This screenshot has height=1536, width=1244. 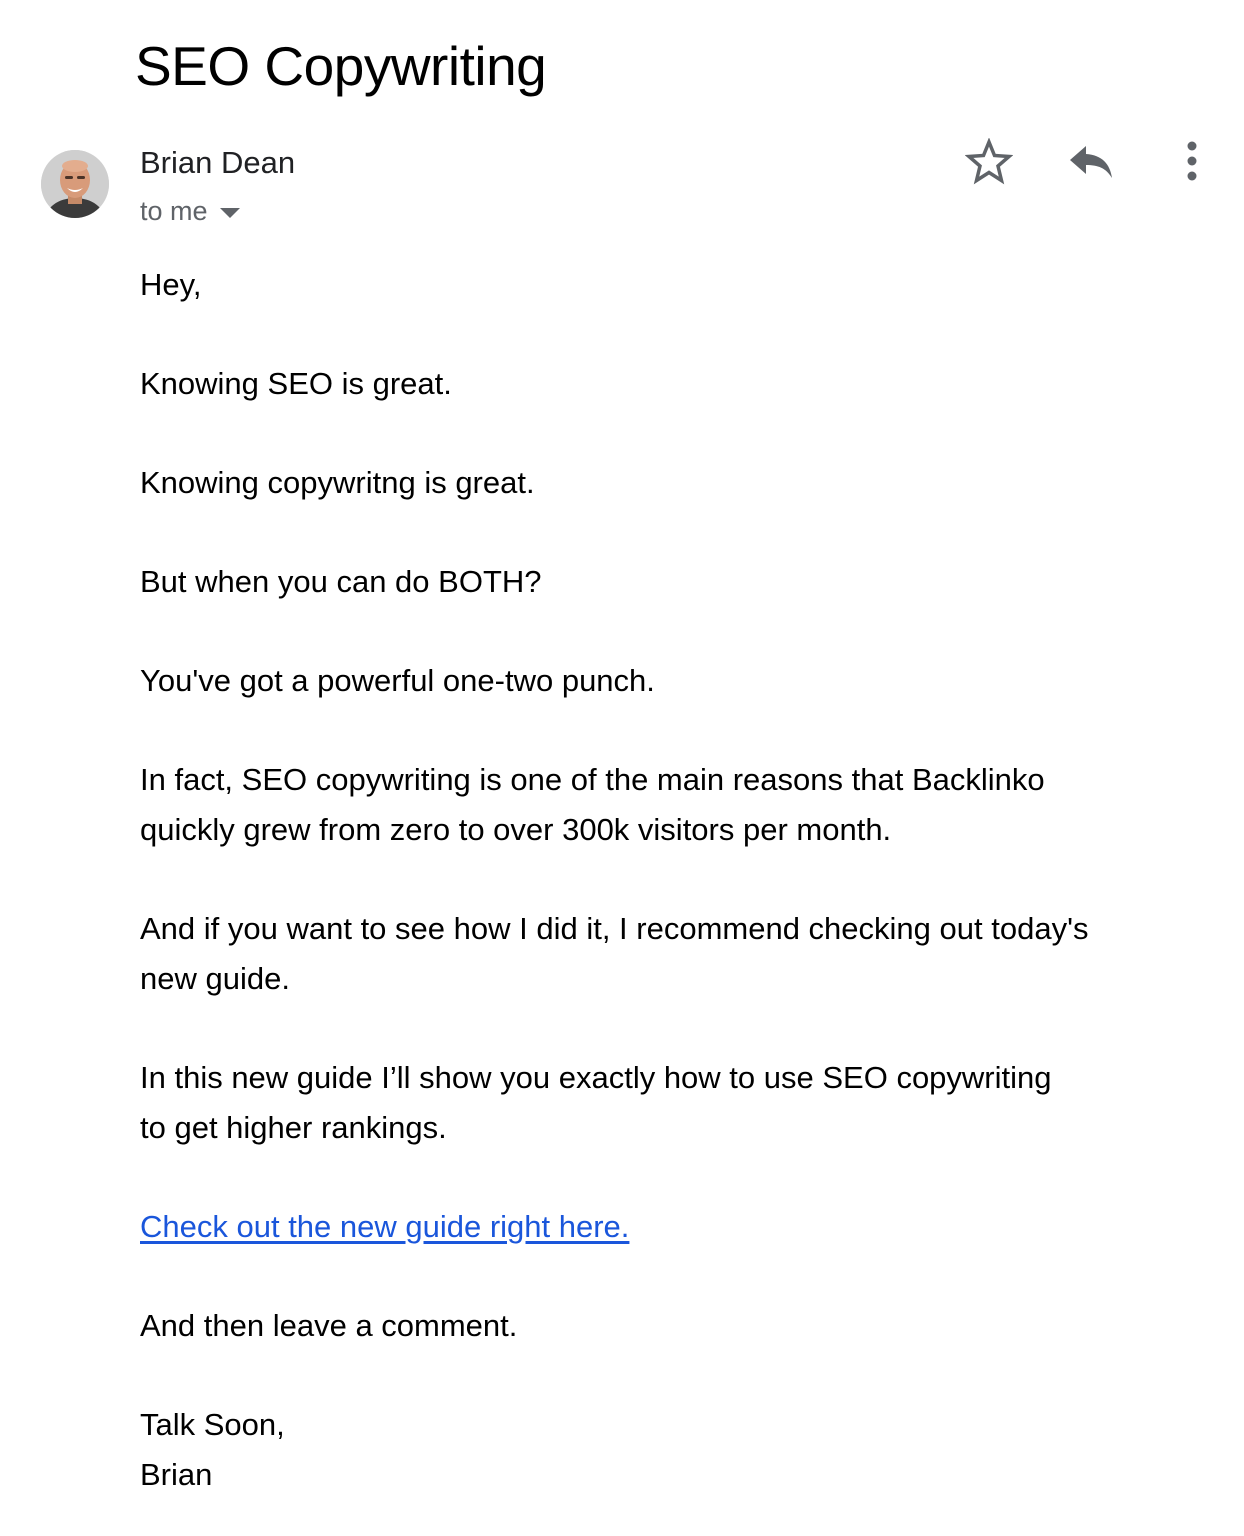 I want to click on signature: Brian, so click(x=176, y=1474).